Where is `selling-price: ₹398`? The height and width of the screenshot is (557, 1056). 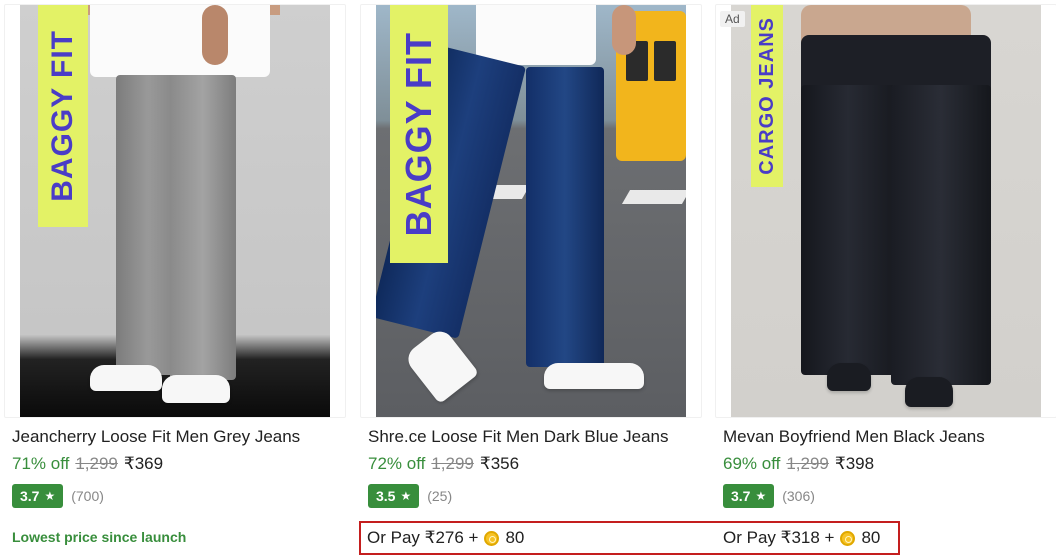 selling-price: ₹398 is located at coordinates (854, 463).